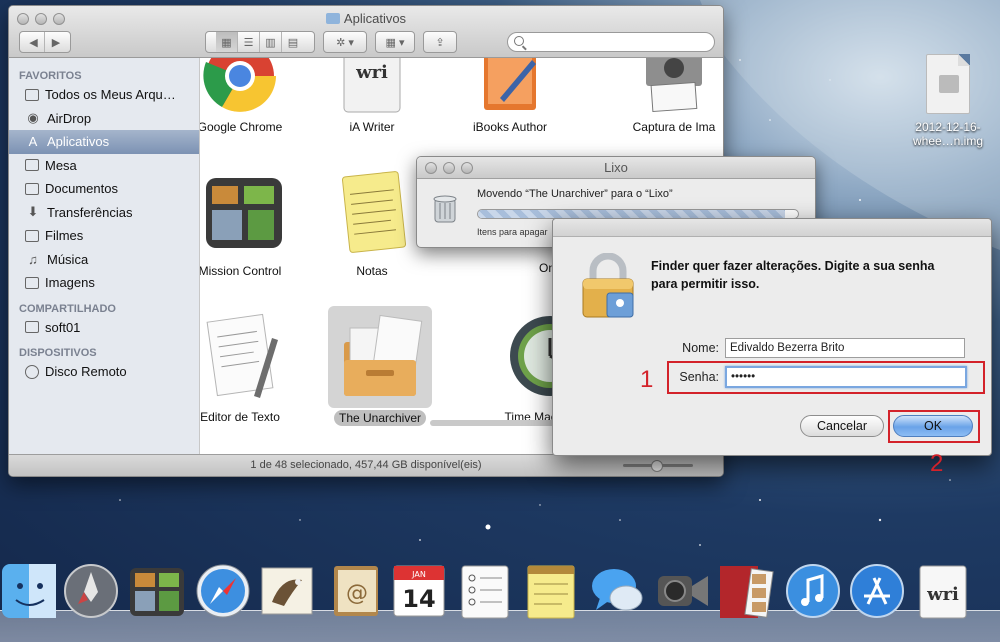 The height and width of the screenshot is (642, 1000). I want to click on list-view-button: ☰, so click(249, 42).